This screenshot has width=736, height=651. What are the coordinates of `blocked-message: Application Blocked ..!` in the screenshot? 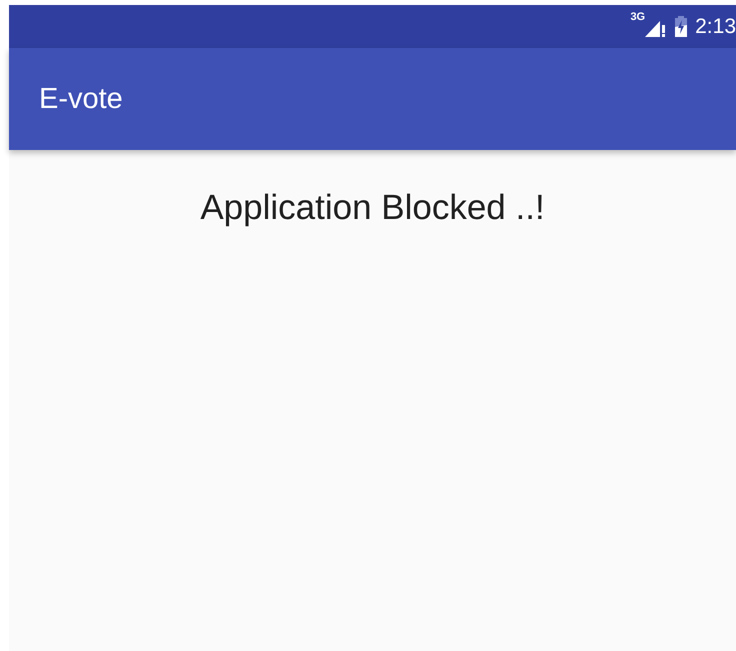 It's located at (372, 208).